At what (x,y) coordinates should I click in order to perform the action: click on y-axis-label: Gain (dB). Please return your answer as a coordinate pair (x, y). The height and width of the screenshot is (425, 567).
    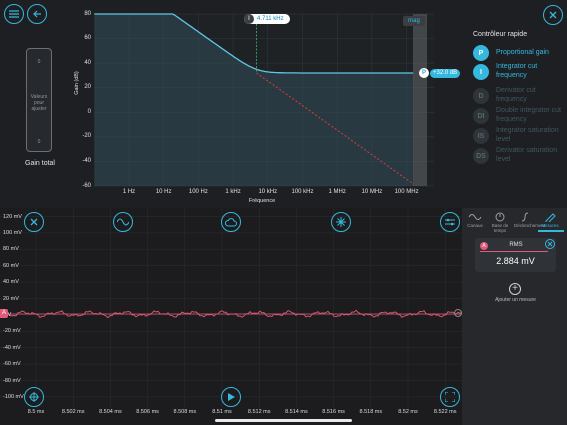
    Looking at the image, I should click on (77, 83).